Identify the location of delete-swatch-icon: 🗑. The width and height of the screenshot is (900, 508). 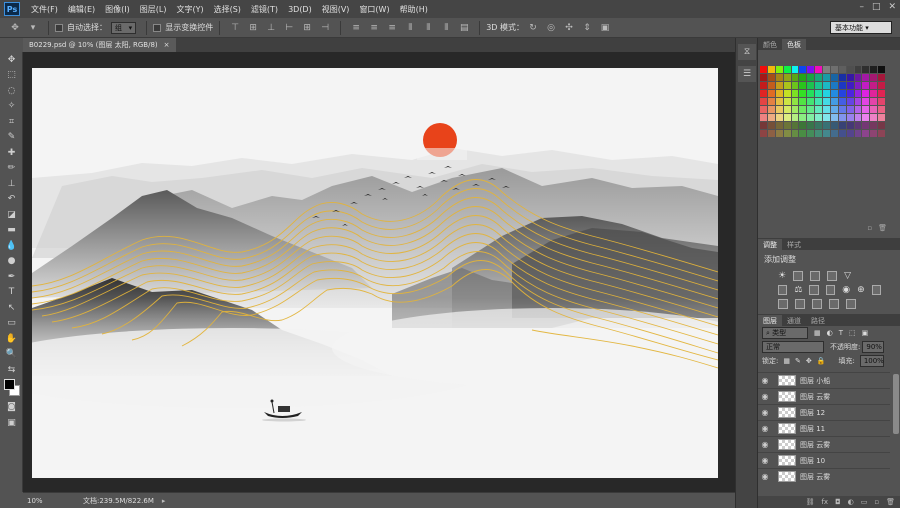
(882, 229).